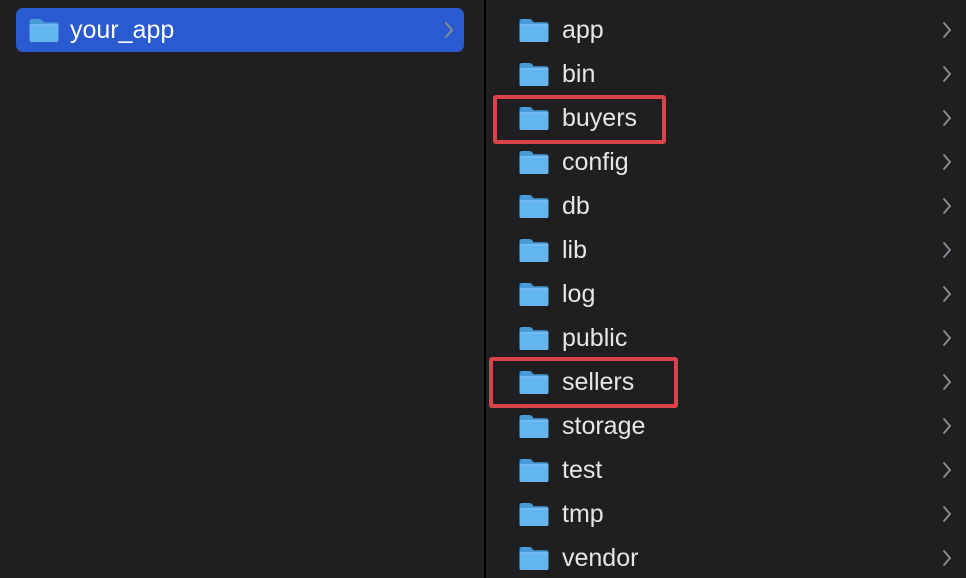 This screenshot has height=578, width=966. Describe the element at coordinates (576, 206) in the screenshot. I see `folder-label: db` at that location.